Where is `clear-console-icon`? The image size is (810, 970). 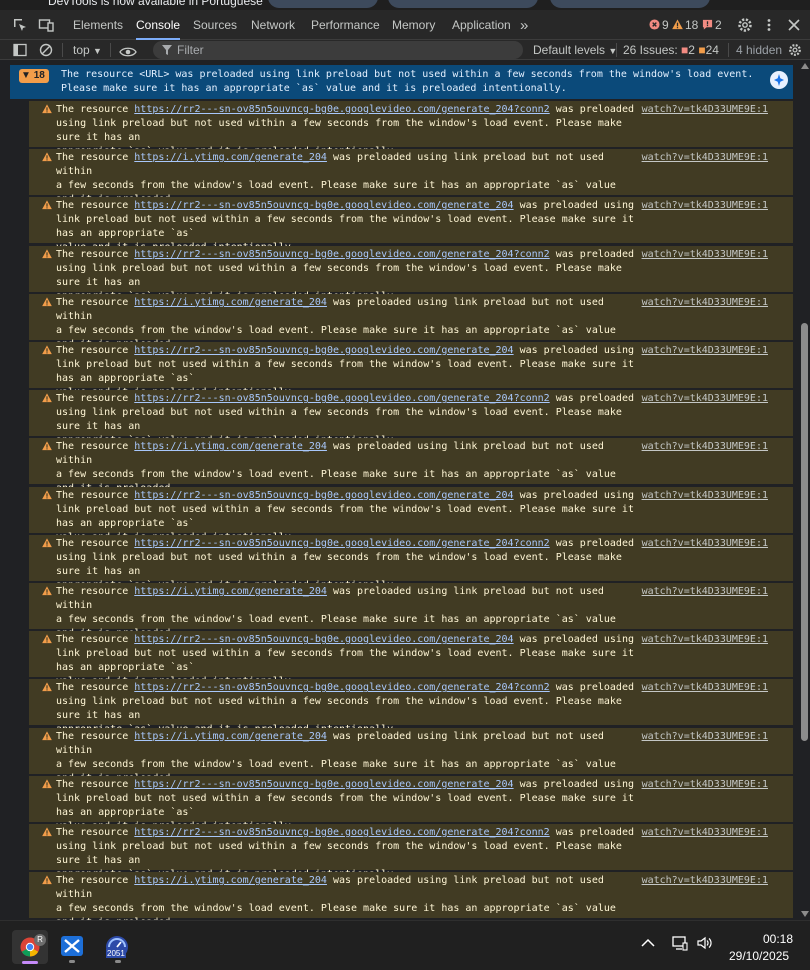 clear-console-icon is located at coordinates (46, 50).